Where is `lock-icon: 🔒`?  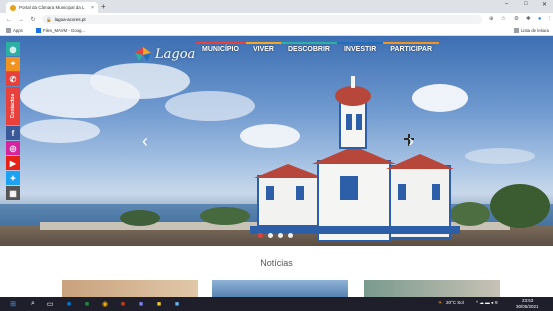
lock-icon: 🔒 is located at coordinates (49, 19).